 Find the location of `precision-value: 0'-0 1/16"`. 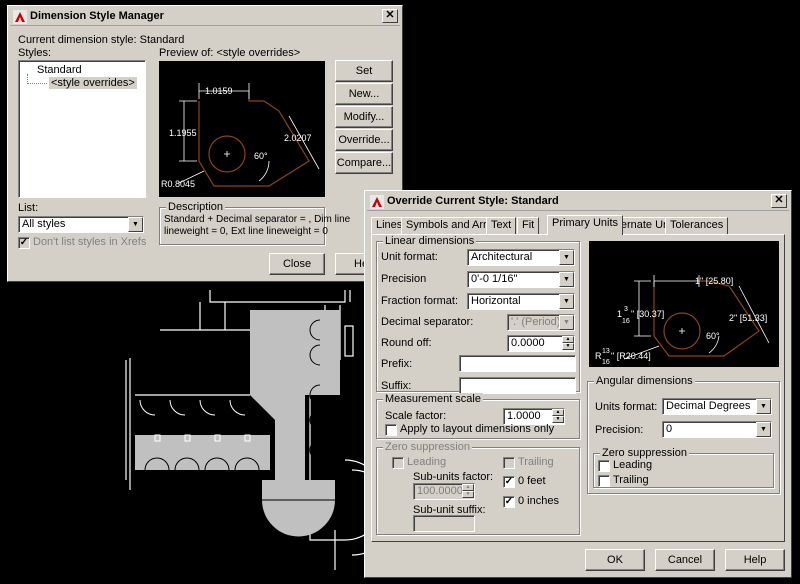

precision-value: 0'-0 1/16" is located at coordinates (494, 279).